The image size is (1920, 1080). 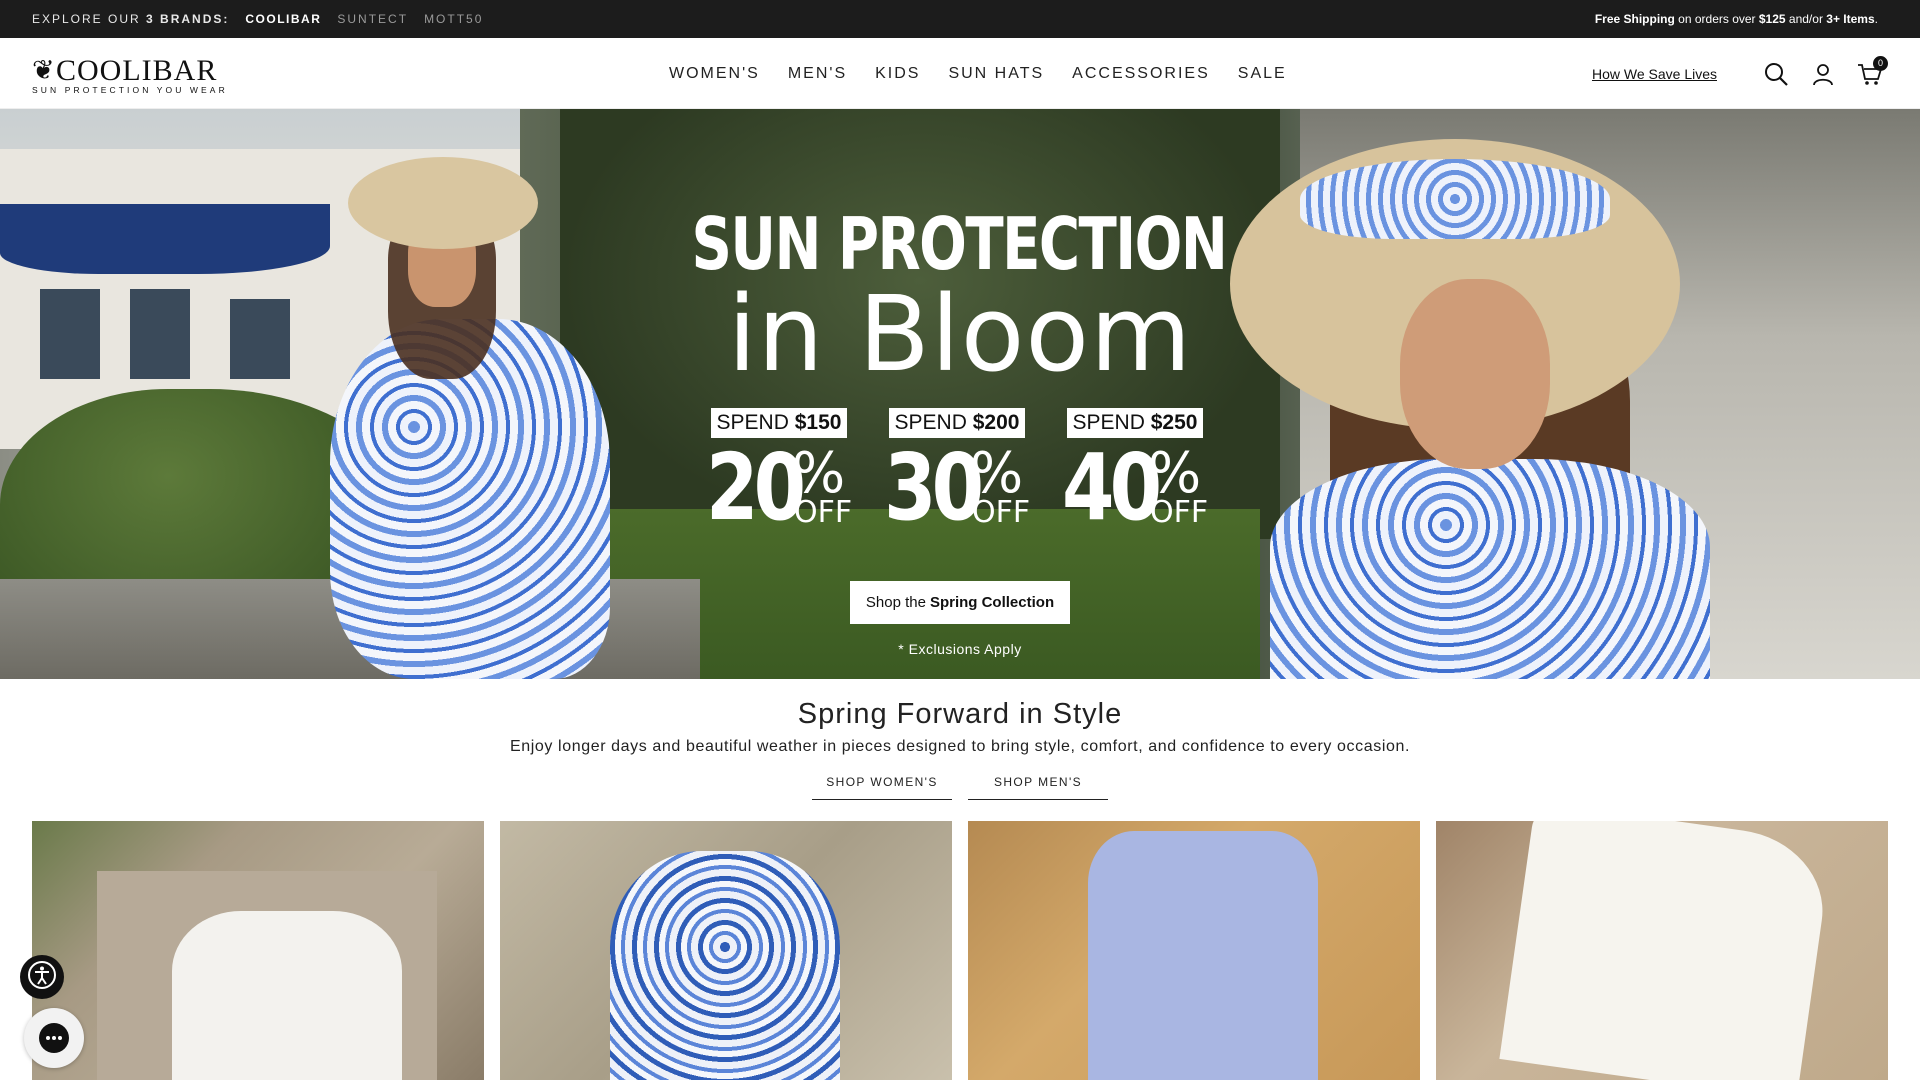 I want to click on chat-widget-button, so click(x=54, y=1038).